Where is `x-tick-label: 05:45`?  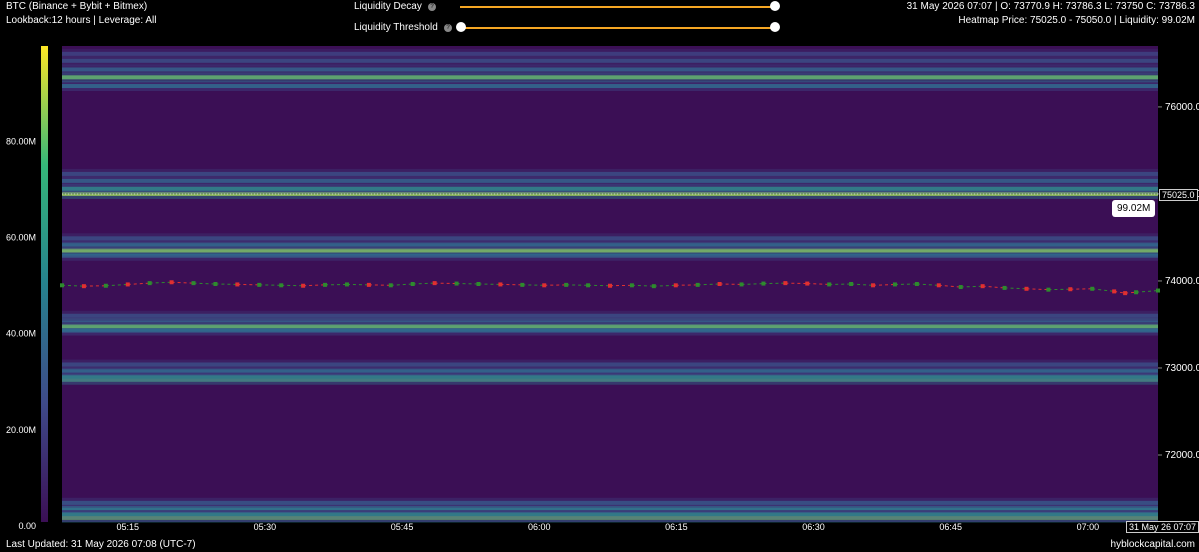
x-tick-label: 05:45 is located at coordinates (402, 527).